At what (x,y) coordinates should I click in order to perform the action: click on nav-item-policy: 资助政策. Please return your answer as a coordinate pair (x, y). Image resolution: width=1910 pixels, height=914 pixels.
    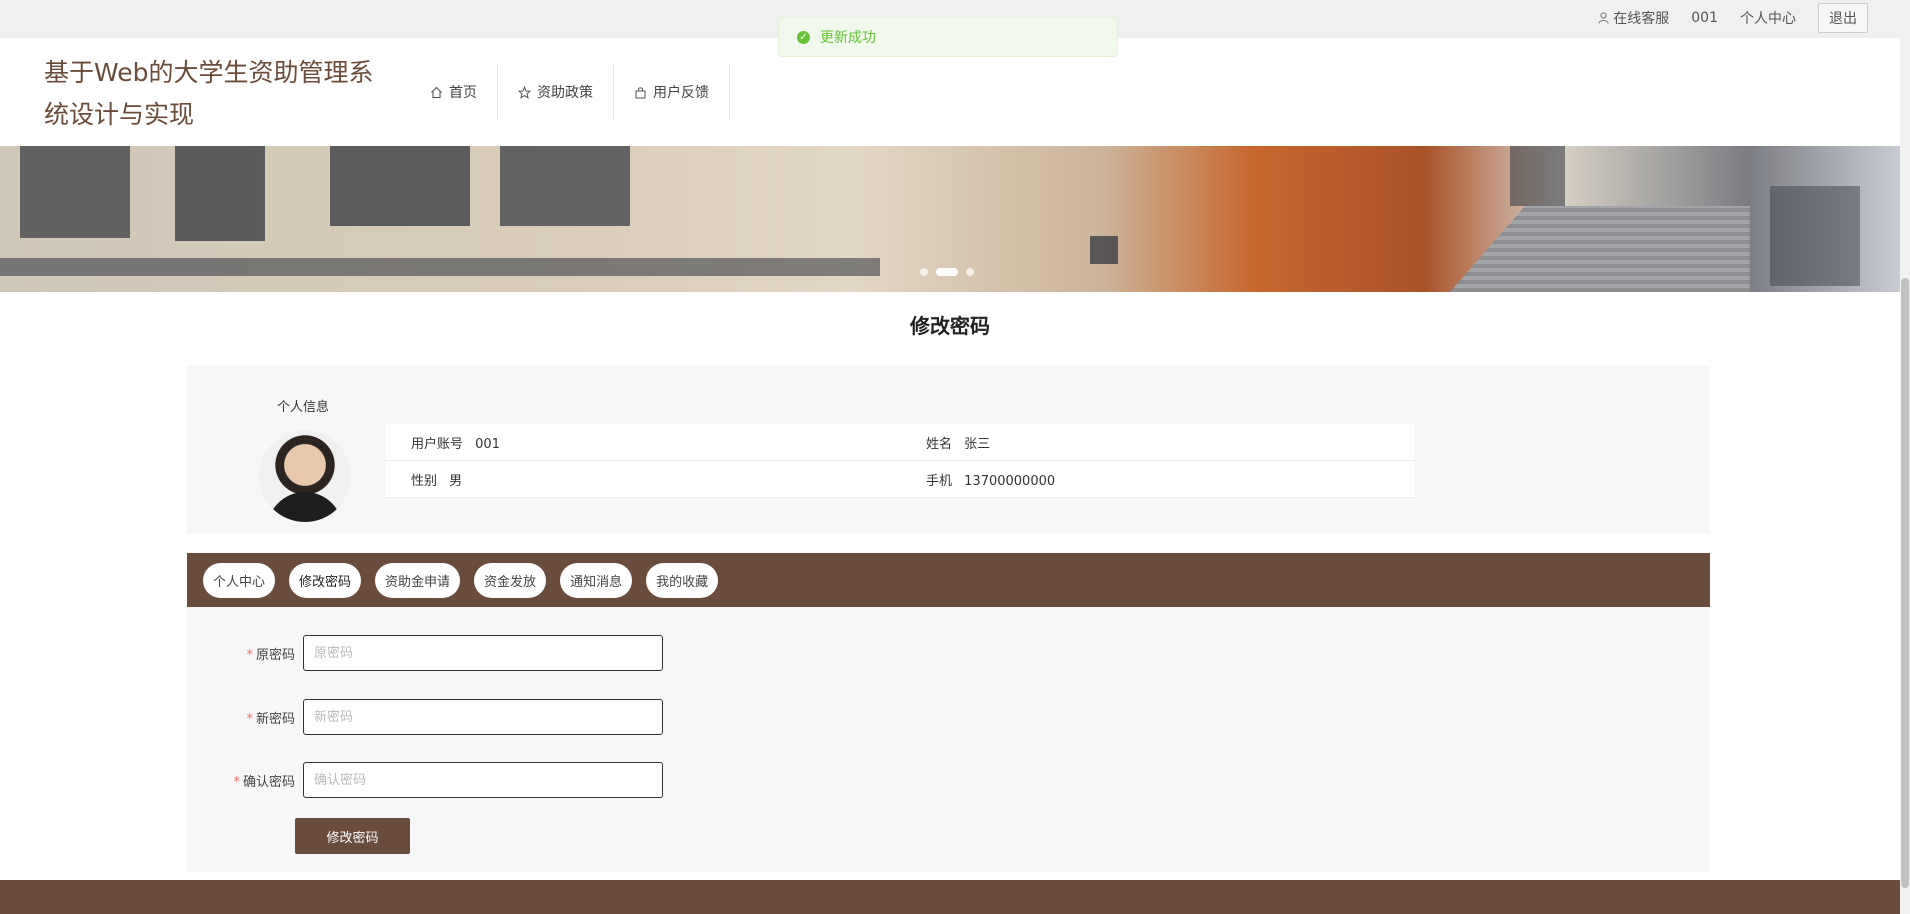
    Looking at the image, I should click on (556, 92).